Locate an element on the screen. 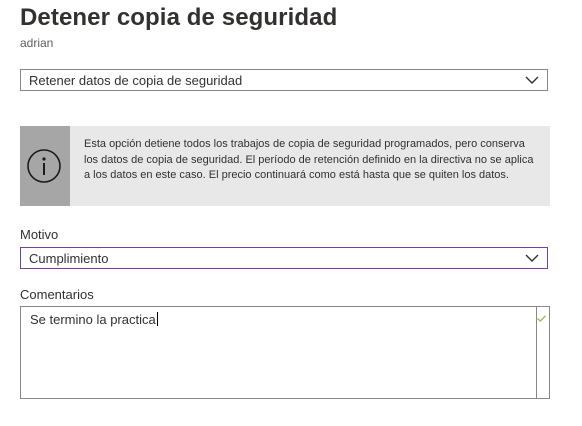 The width and height of the screenshot is (582, 426). info-strip is located at coordinates (45, 166).